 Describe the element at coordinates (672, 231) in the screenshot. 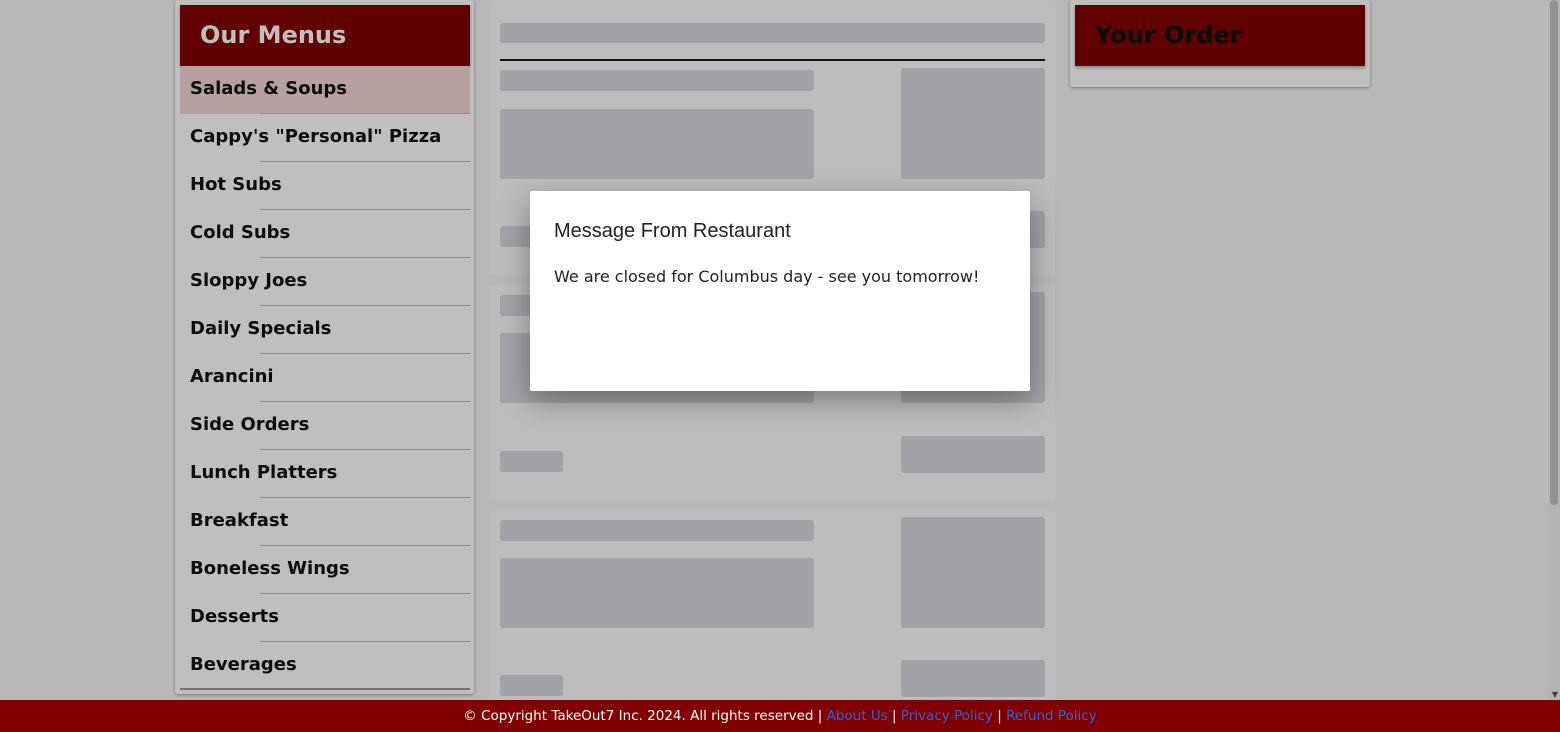

I see `dialog-title: Message From Restaurant` at that location.